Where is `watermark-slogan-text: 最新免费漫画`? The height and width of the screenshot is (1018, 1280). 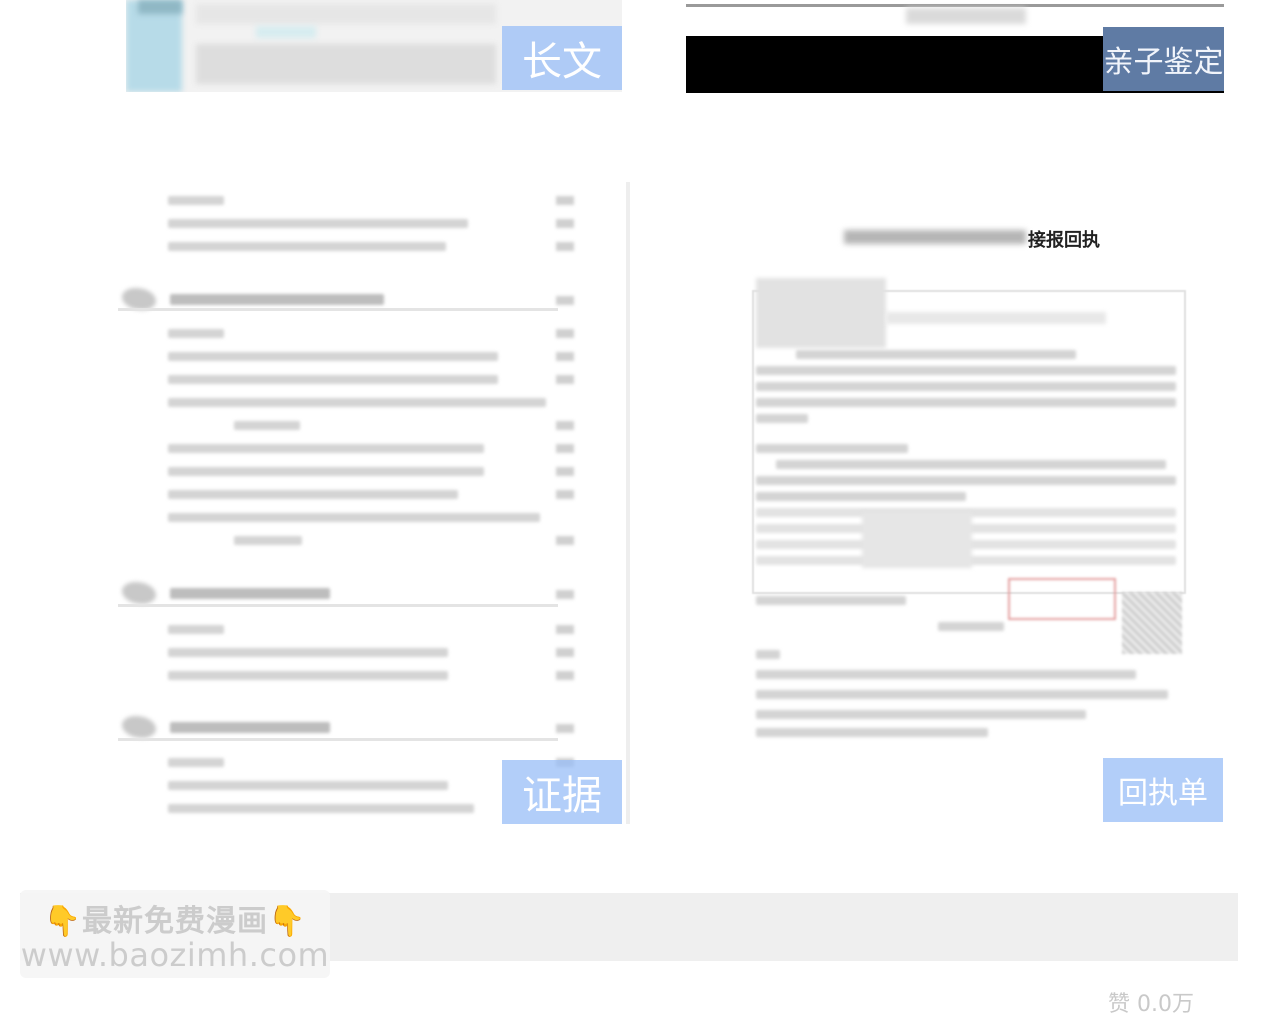
watermark-slogan-text: 最新免费漫画 is located at coordinates (175, 921).